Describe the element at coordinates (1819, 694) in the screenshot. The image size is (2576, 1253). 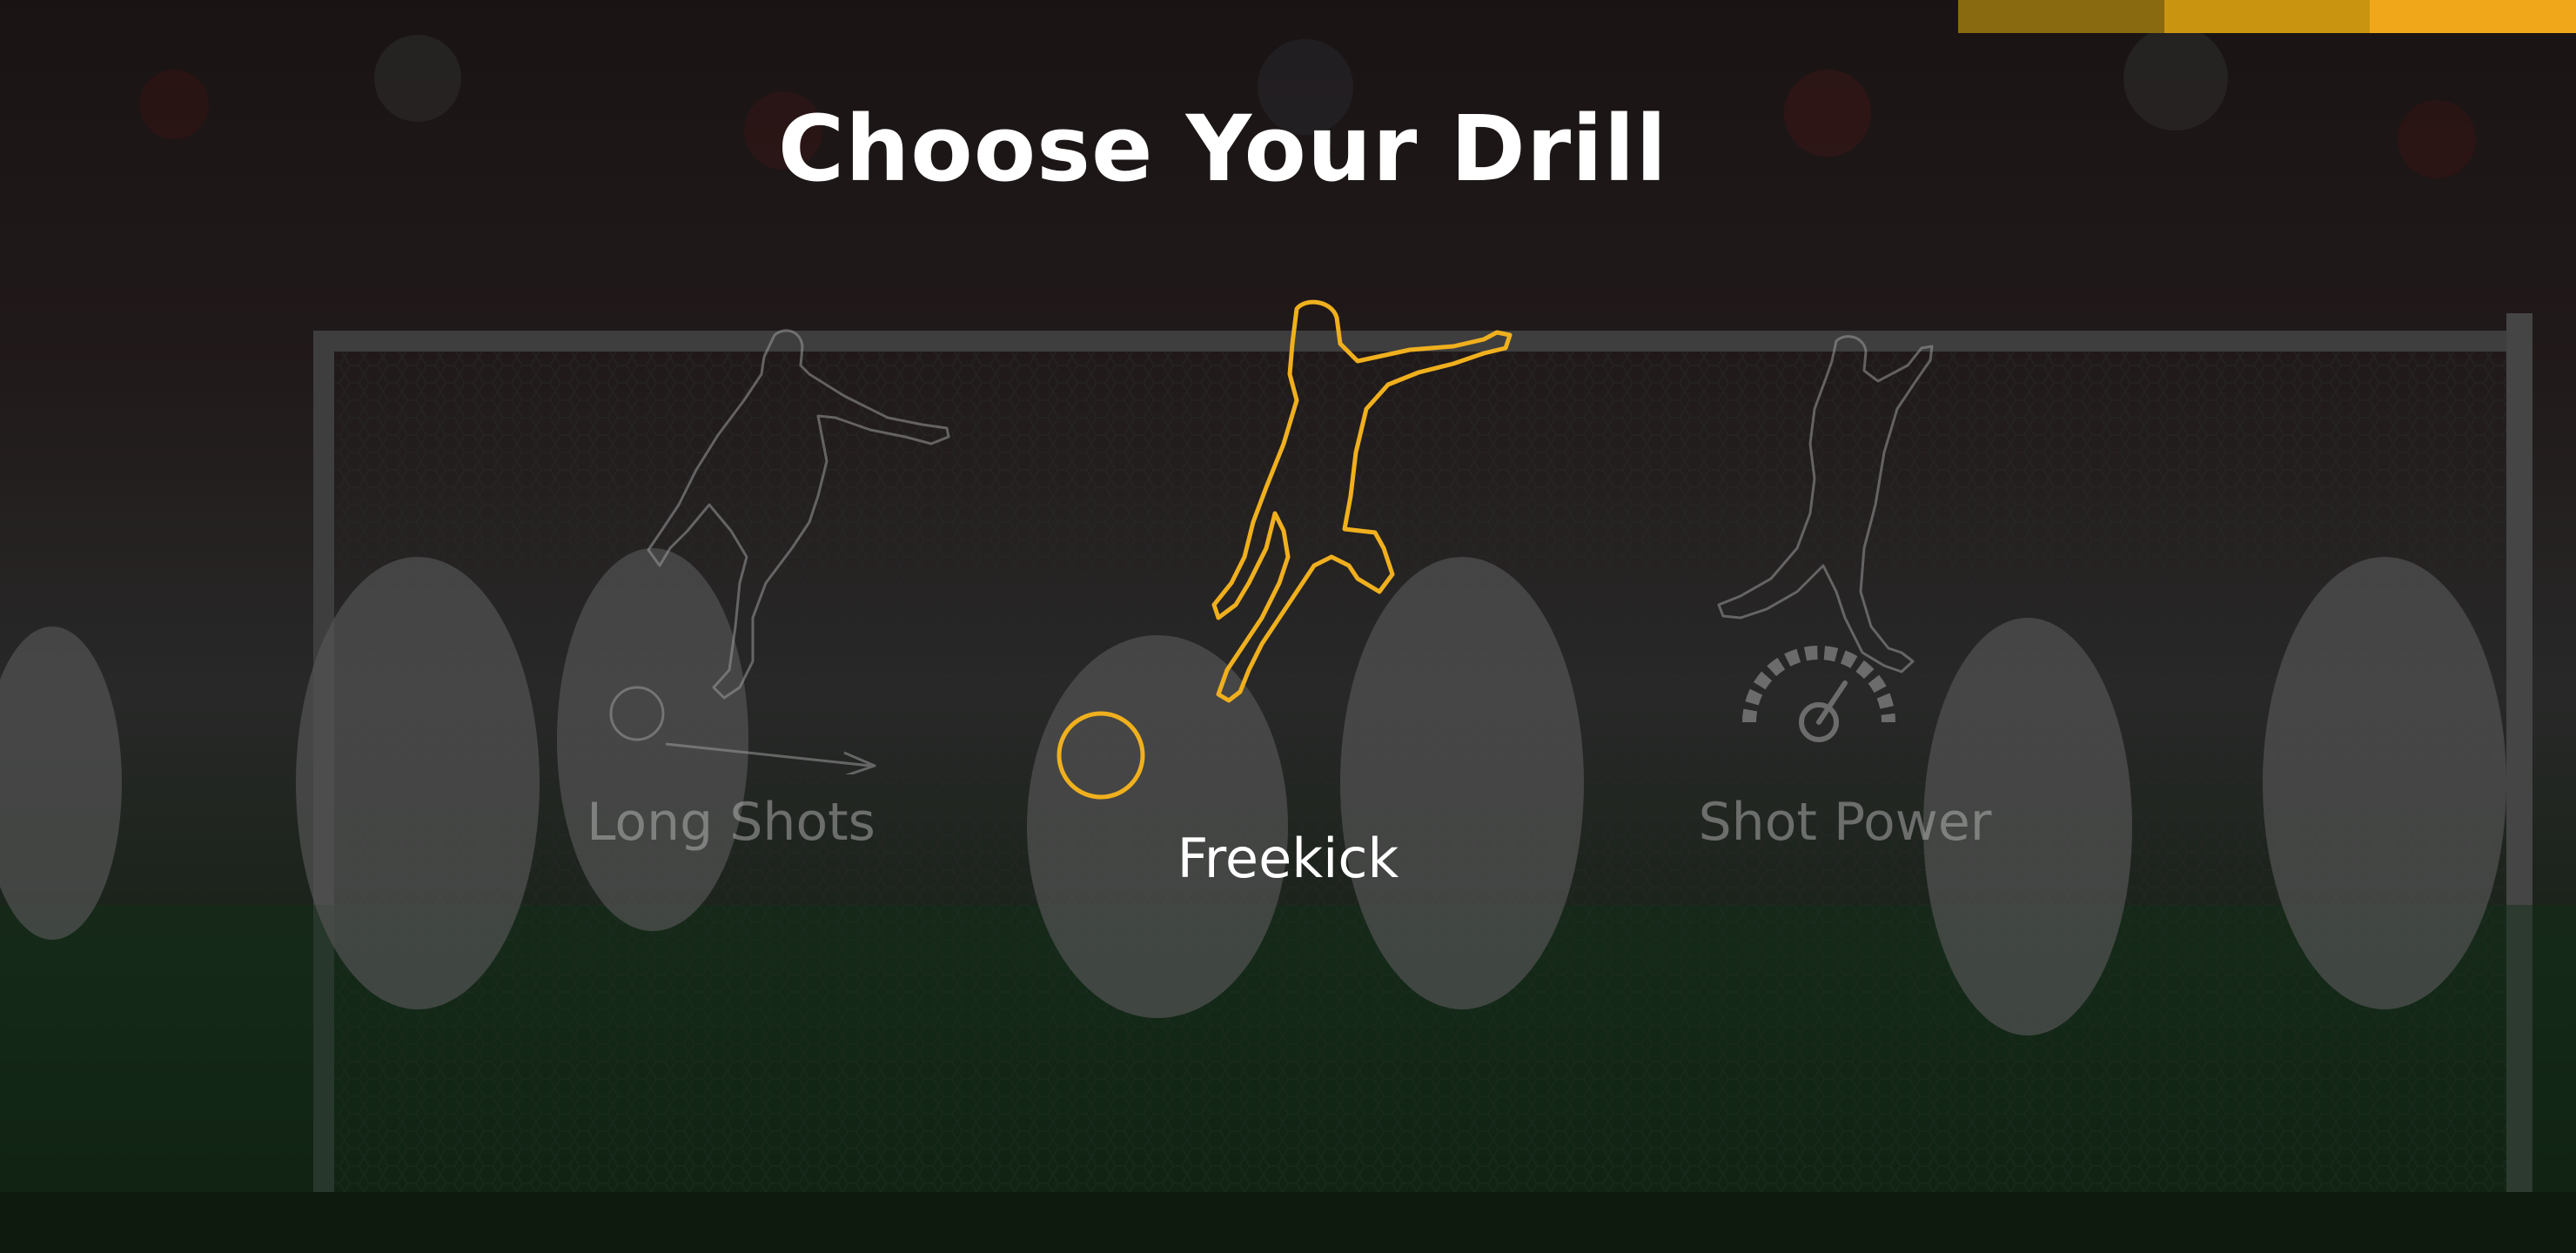
I see `shot-power-gauge-icon` at that location.